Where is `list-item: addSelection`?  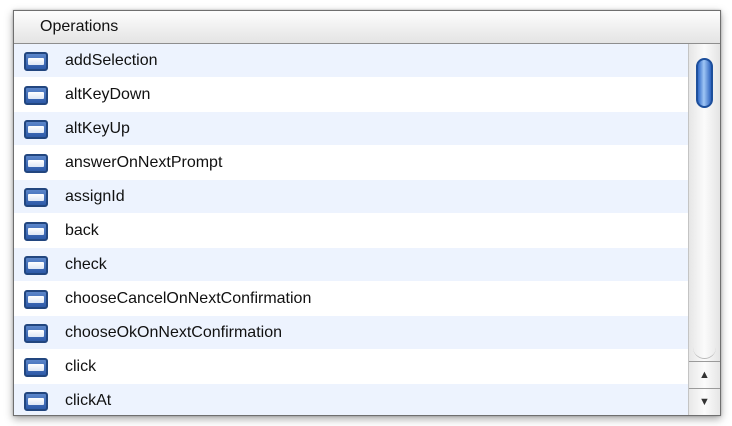 list-item: addSelection is located at coordinates (351, 61).